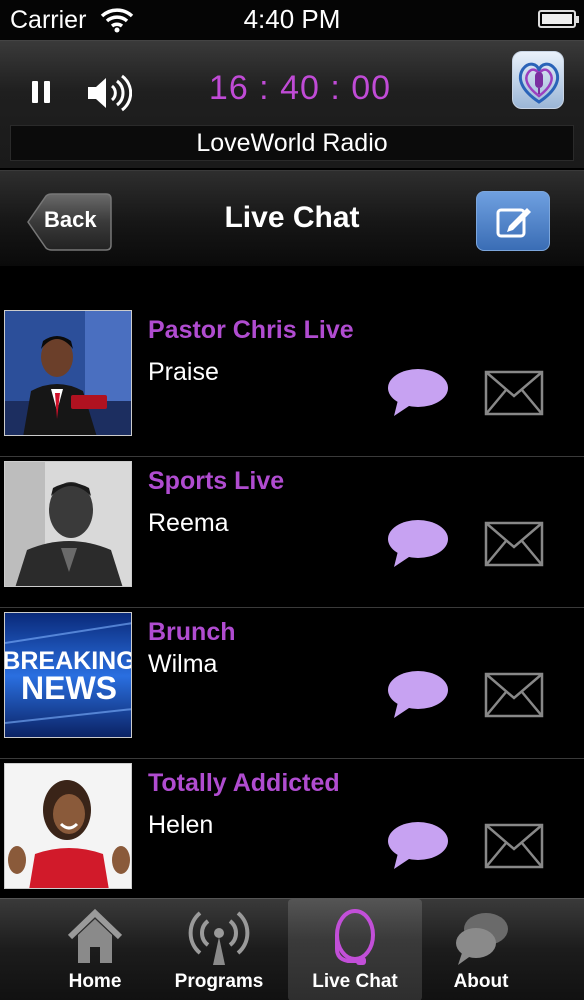 The height and width of the screenshot is (1000, 584). I want to click on tab-live-chat: Live Chat, so click(355, 949).